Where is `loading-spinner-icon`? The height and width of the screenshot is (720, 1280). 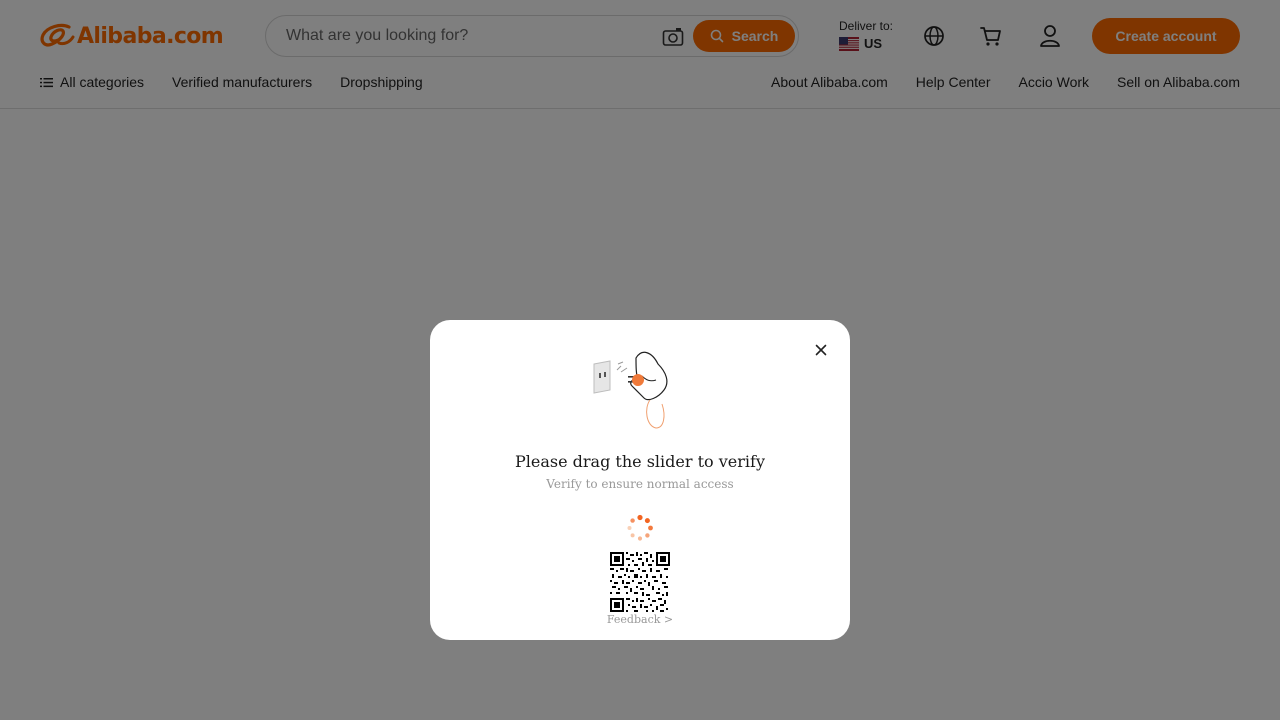 loading-spinner-icon is located at coordinates (640, 527).